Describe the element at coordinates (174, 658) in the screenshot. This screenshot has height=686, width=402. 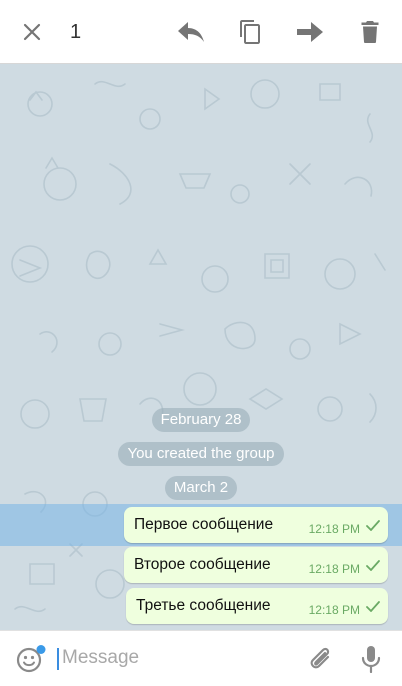
I see `message-input` at that location.